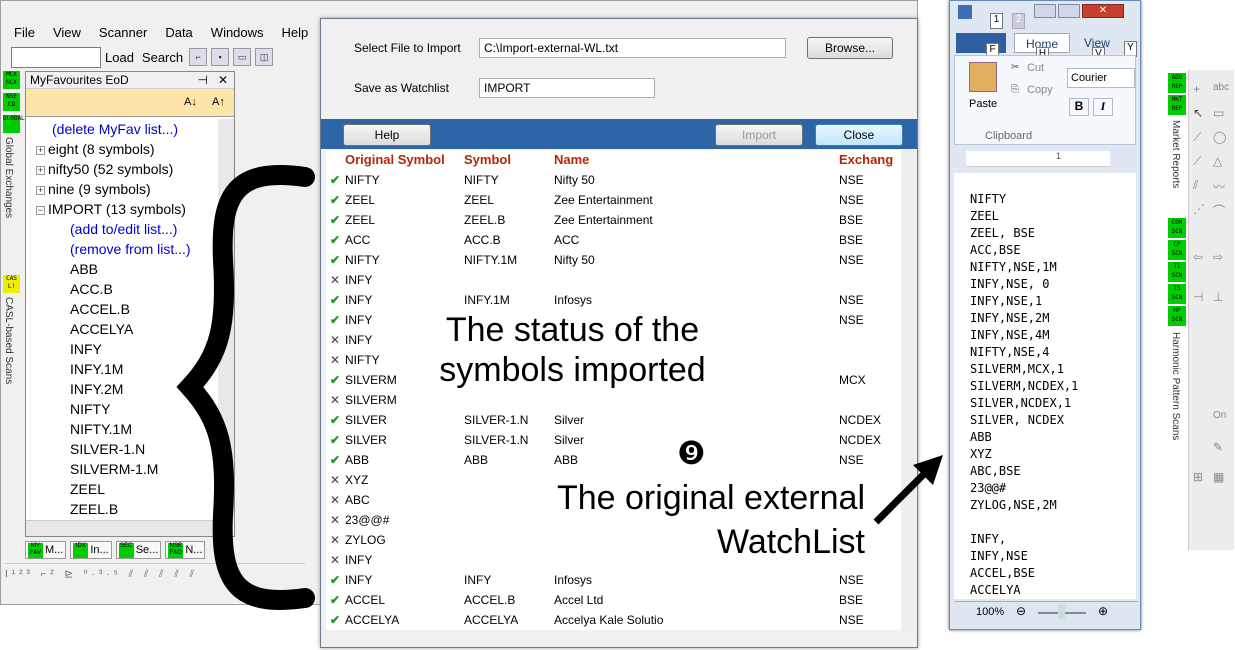  Describe the element at coordinates (1218, 297) in the screenshot. I see `vertical-line-icon: ⊥` at that location.